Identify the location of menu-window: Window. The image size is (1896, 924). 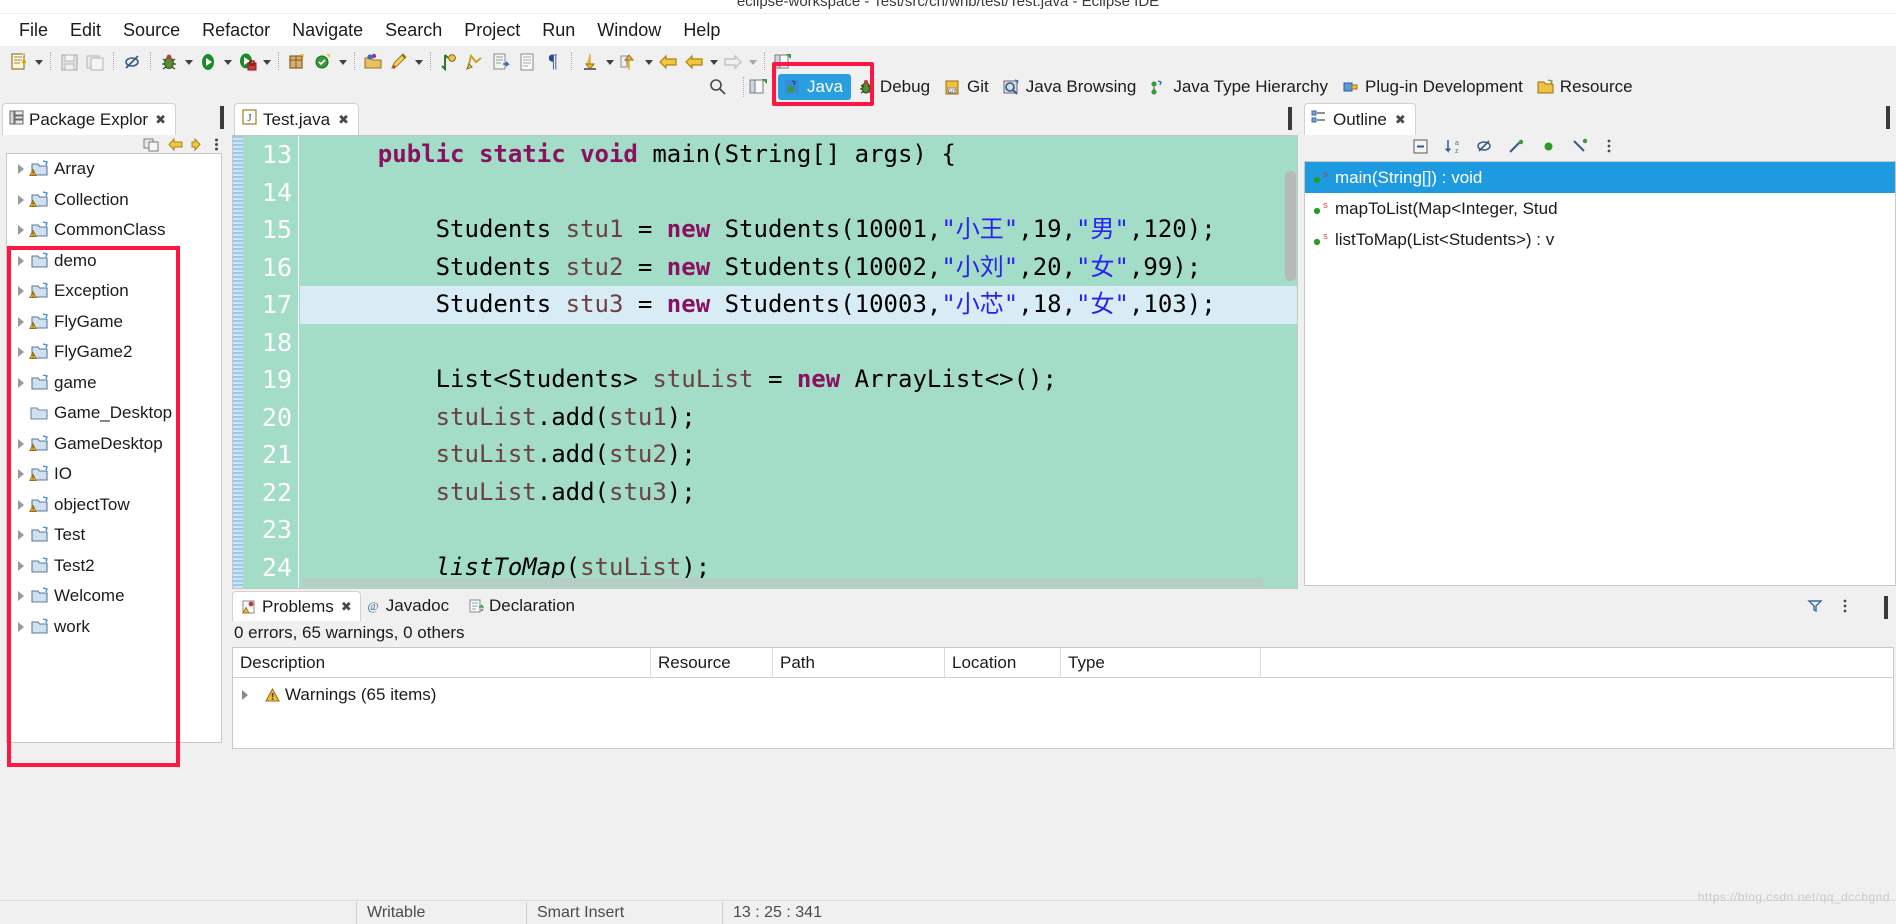
(629, 30).